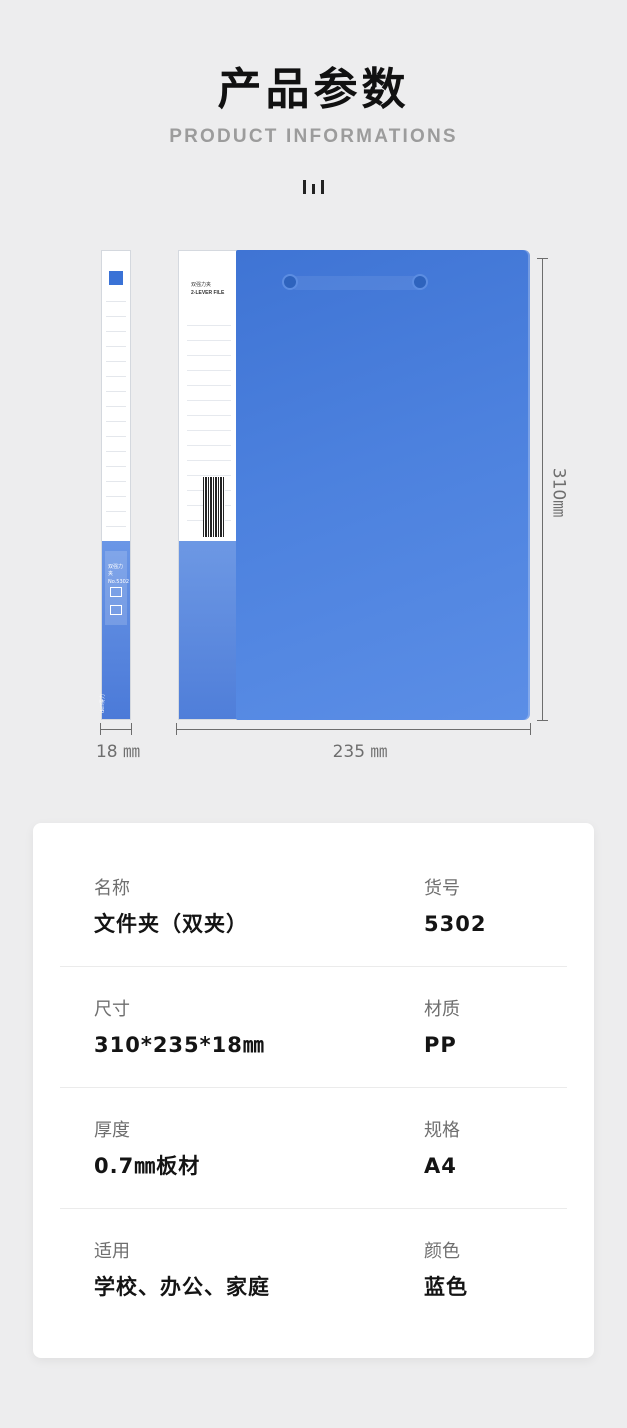 The width and height of the screenshot is (627, 1428). I want to click on spec-row: 适用 学校、办公、家庭 颜色 蓝色, so click(313, 1246).